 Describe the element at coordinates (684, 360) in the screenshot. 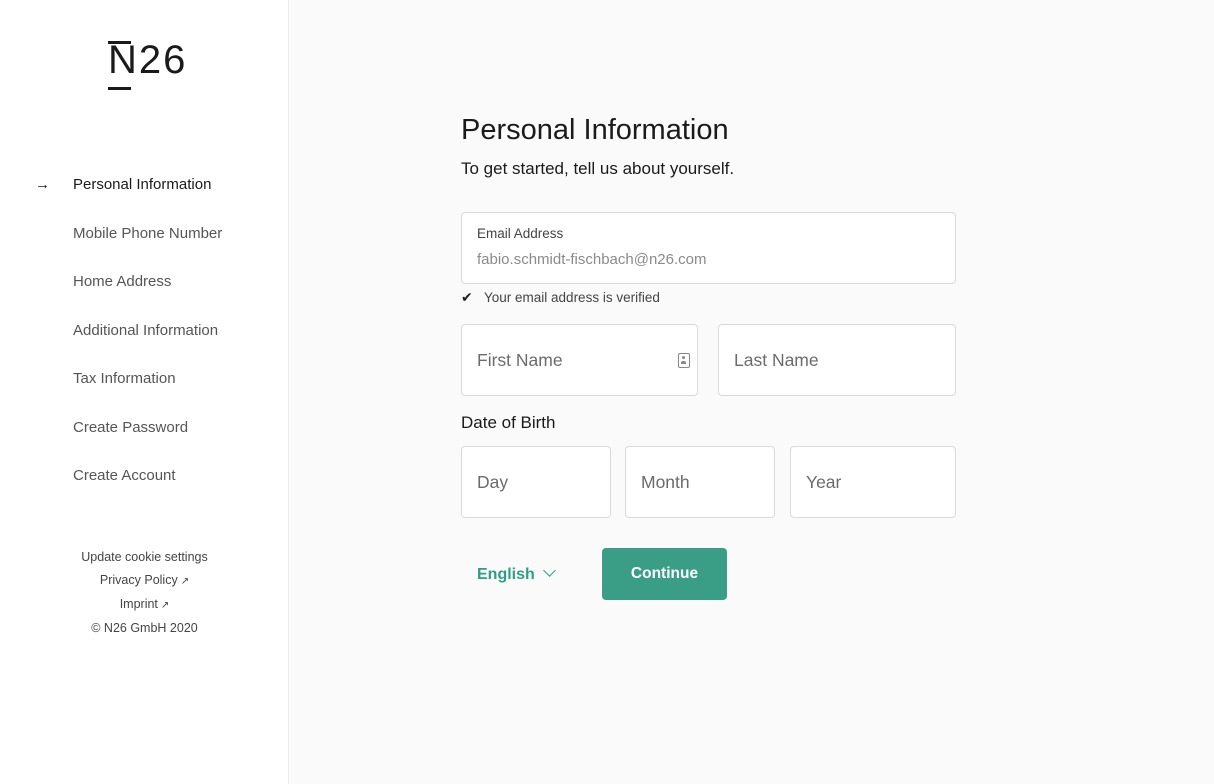

I see `contact-card-icon` at that location.